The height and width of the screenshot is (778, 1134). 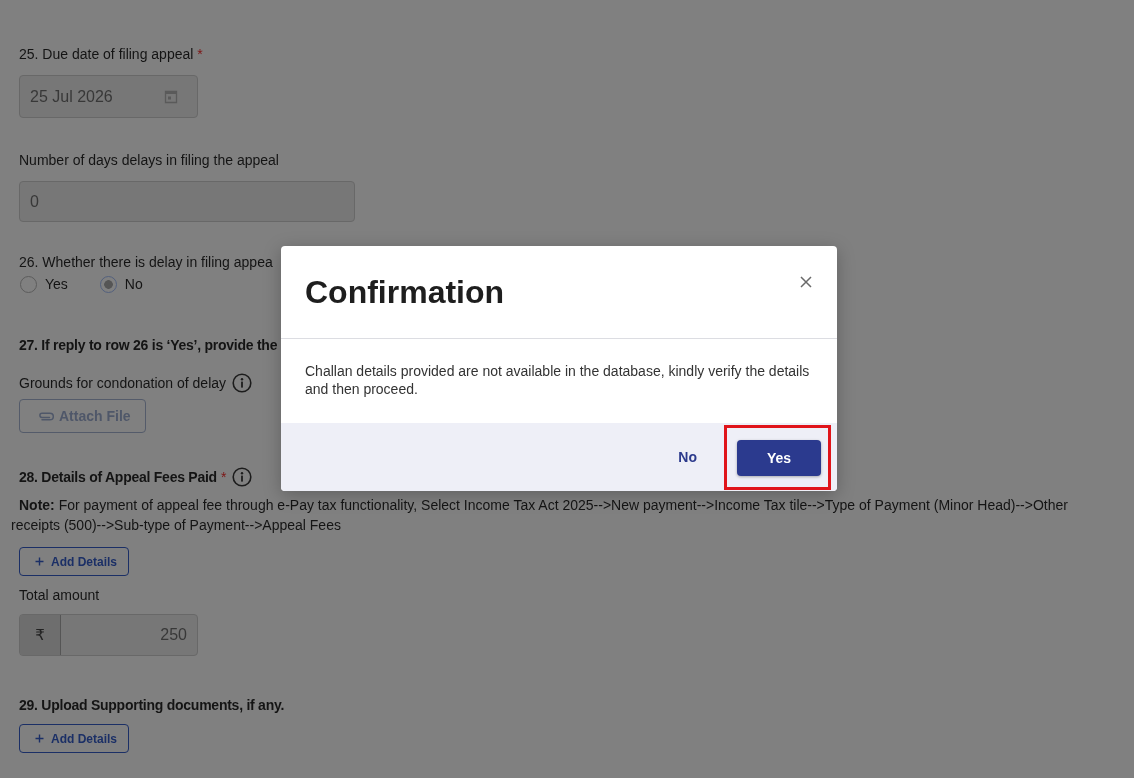 What do you see at coordinates (56, 284) in the screenshot?
I see `radio-label: Yes` at bounding box center [56, 284].